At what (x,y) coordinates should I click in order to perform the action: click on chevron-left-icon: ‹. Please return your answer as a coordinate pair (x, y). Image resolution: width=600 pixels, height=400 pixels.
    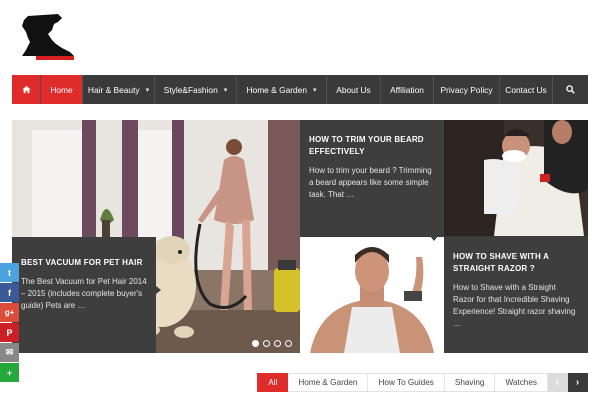
    Looking at the image, I should click on (557, 382).